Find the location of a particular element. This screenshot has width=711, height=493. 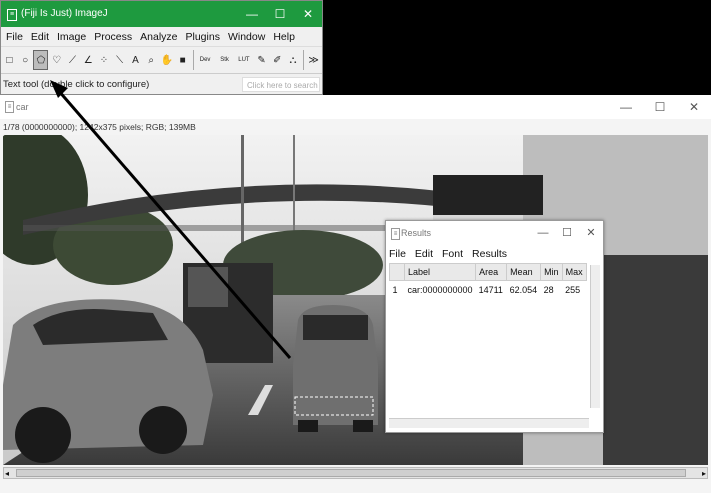

text-tool-icon: A is located at coordinates (135, 60).